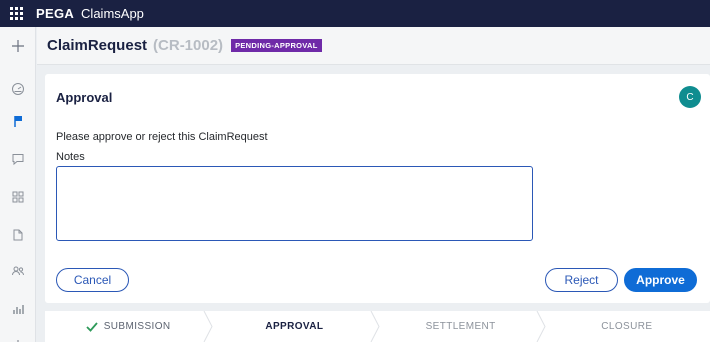 This screenshot has height=342, width=710. I want to click on app-launcher-icon, so click(16, 13).